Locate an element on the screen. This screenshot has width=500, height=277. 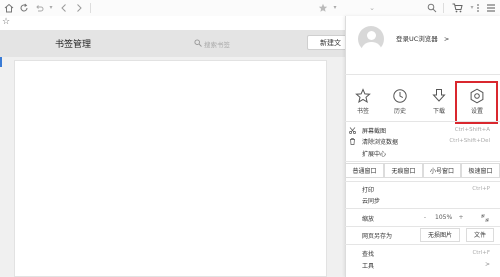
undo-icon is located at coordinates (39, 8).